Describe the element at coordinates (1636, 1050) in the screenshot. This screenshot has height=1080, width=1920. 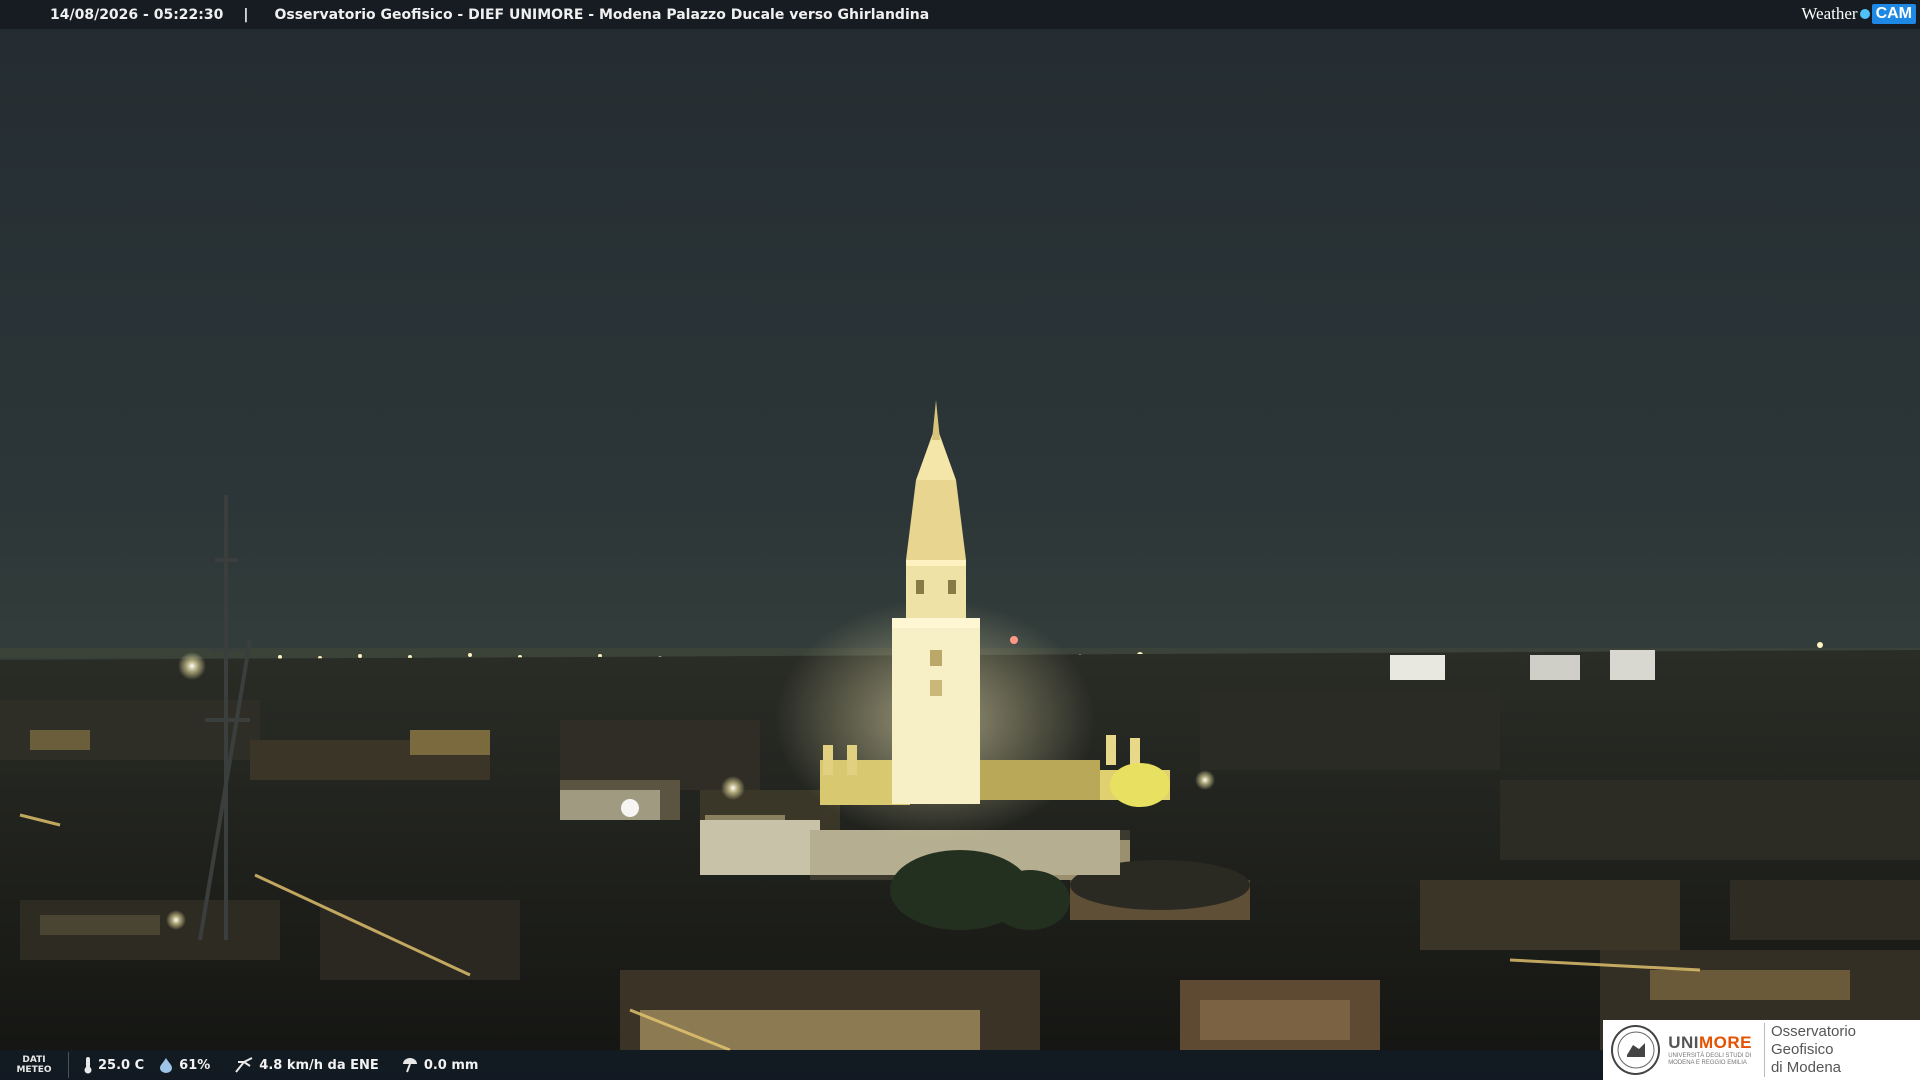
I see `university-seal-icon` at that location.